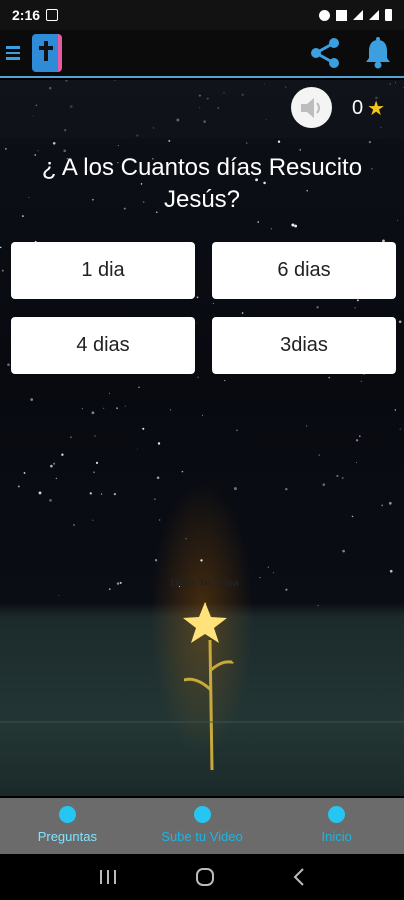 Image resolution: width=404 pixels, height=900 pixels. I want to click on question-text: ¿ A los Cuantos días Resucito Jesús?, so click(202, 183).